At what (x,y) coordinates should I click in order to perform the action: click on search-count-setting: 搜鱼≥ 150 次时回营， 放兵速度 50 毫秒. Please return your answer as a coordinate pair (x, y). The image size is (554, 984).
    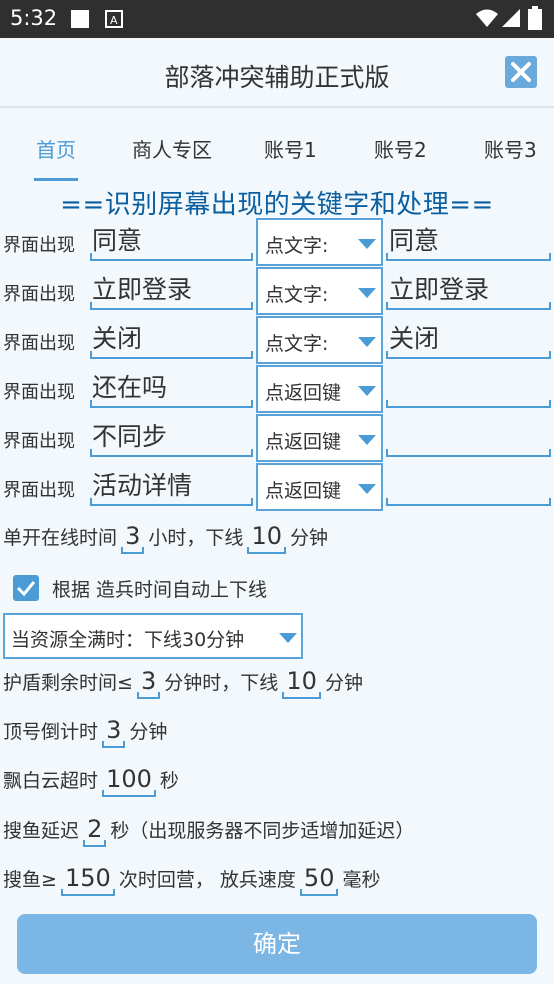
    Looking at the image, I should click on (192, 880).